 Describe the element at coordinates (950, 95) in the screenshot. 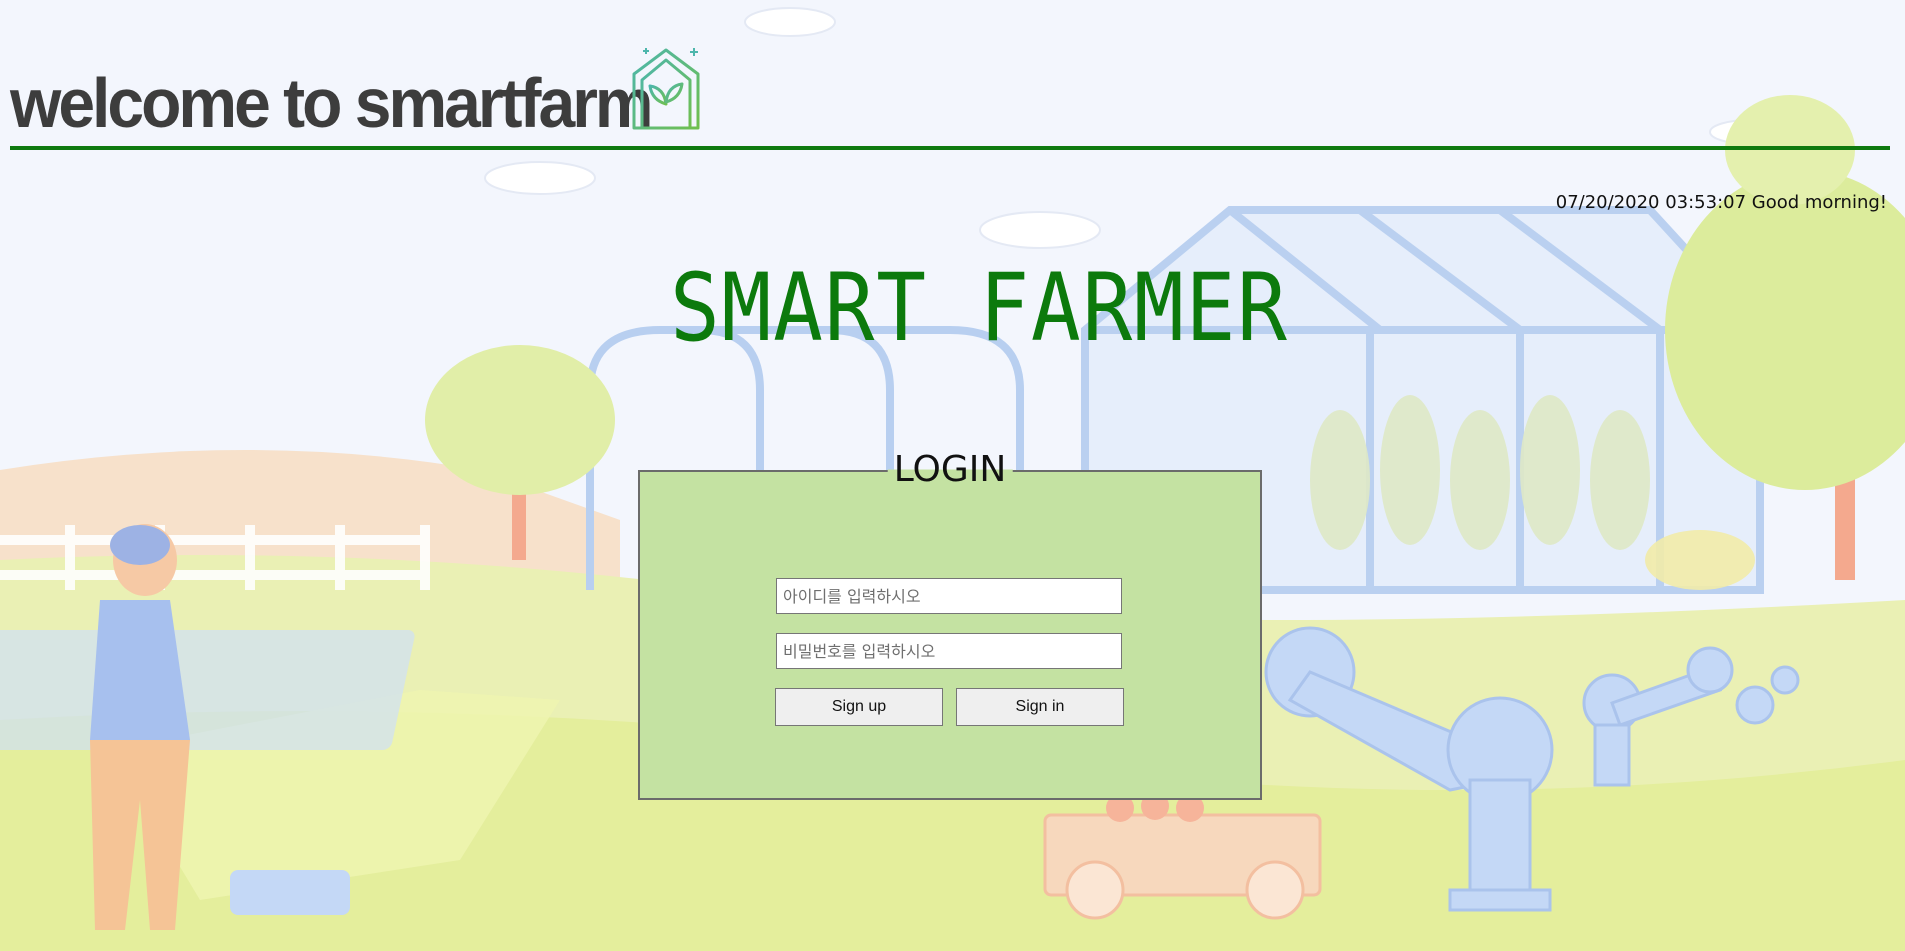

I see `site-header: welcome to smartfarm` at that location.